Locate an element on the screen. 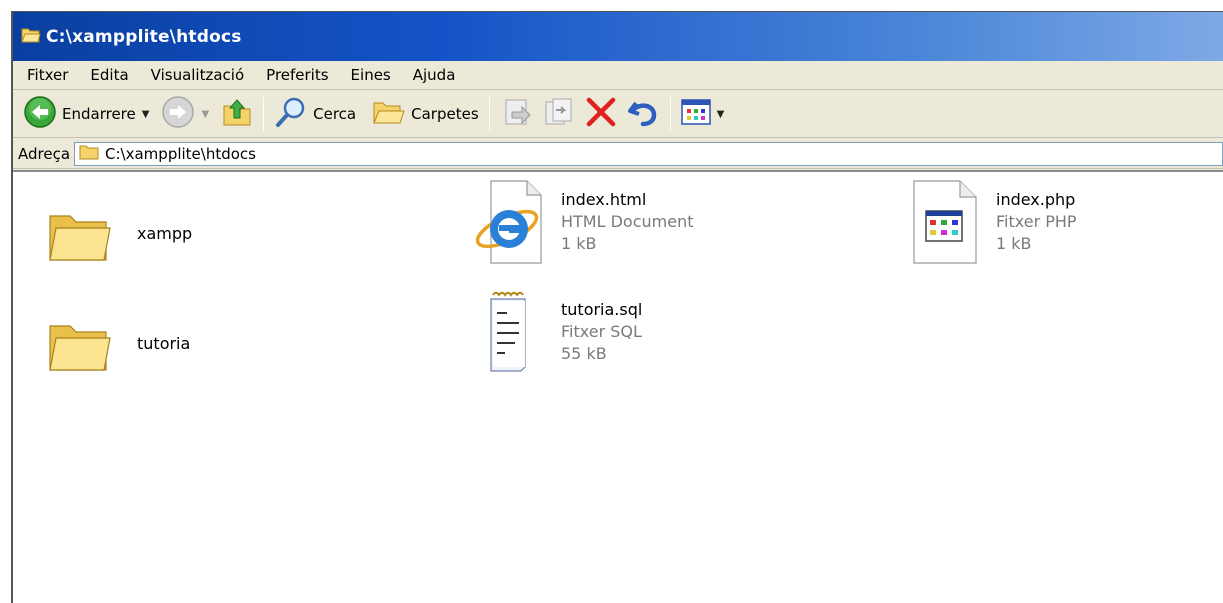 The image size is (1223, 603). folder-open-icon is located at coordinates (31, 37).